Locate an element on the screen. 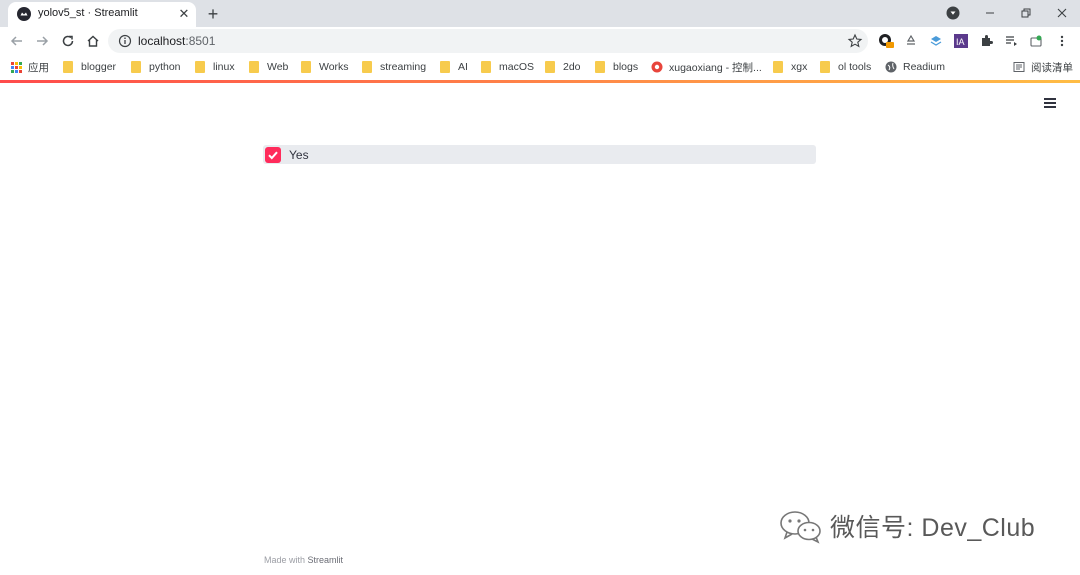 This screenshot has width=1080, height=575. update-extension-icon is located at coordinates (1036, 41).